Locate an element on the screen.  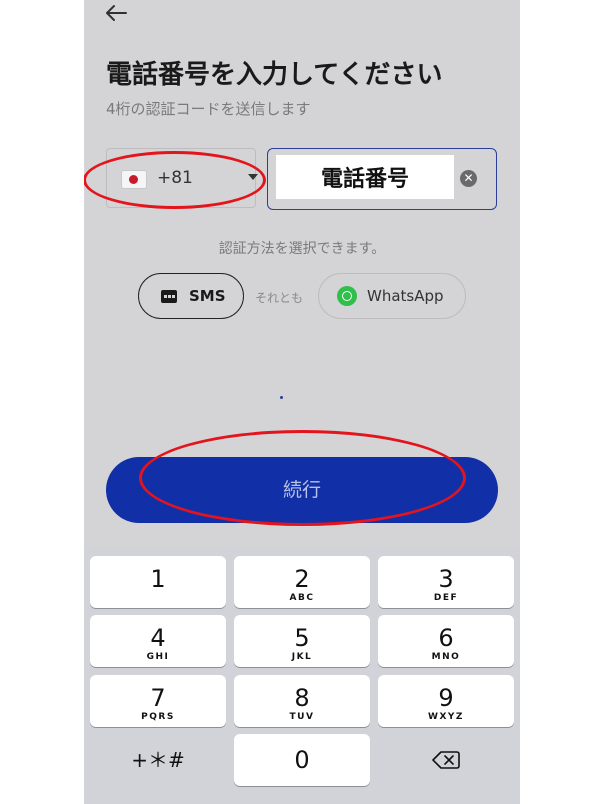
whatsapp-option-button: WhatsApp is located at coordinates (392, 296).